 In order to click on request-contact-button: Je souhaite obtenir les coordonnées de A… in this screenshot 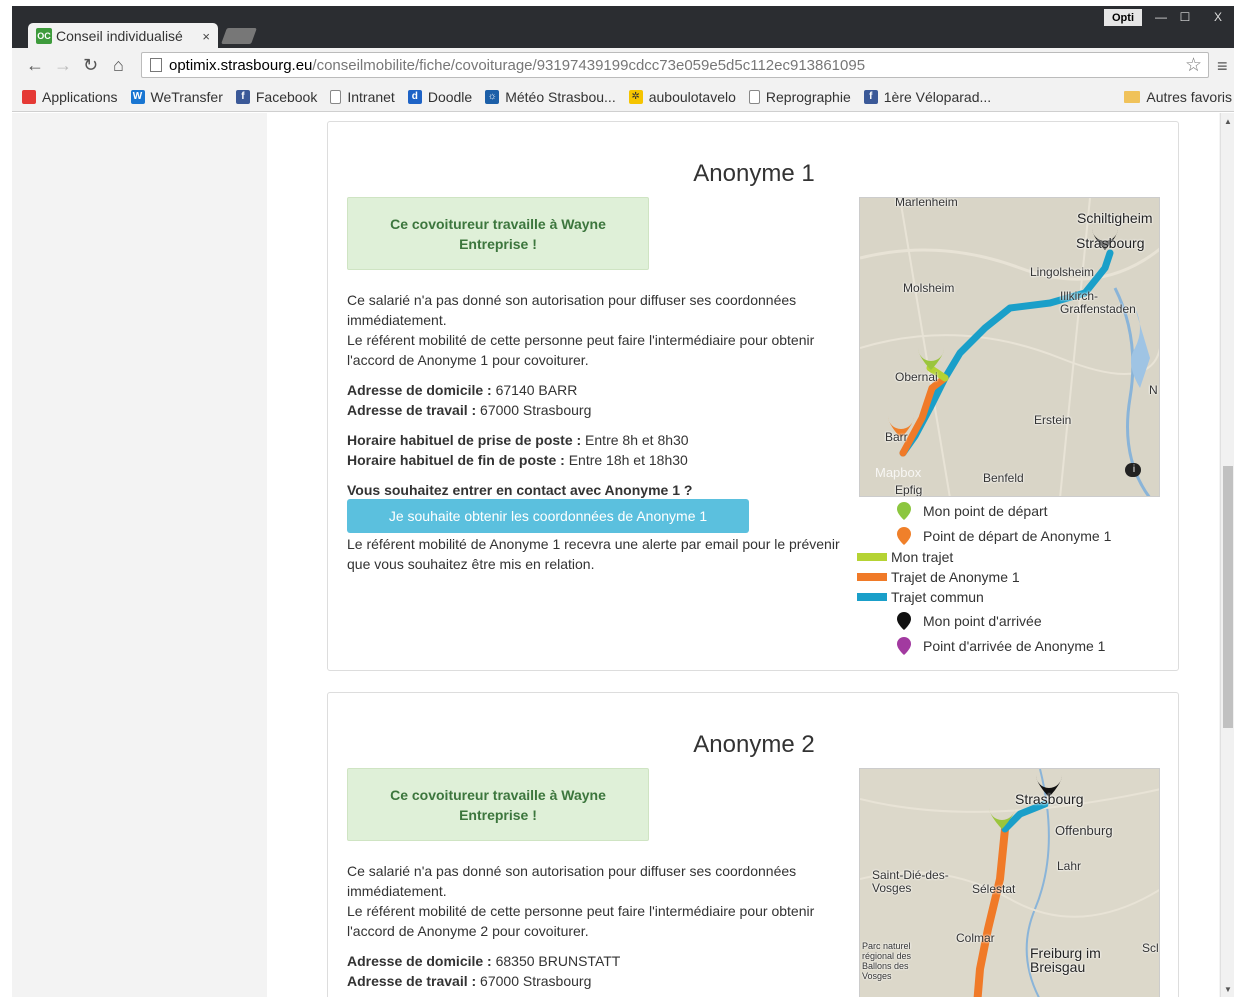, I will do `click(548, 516)`.